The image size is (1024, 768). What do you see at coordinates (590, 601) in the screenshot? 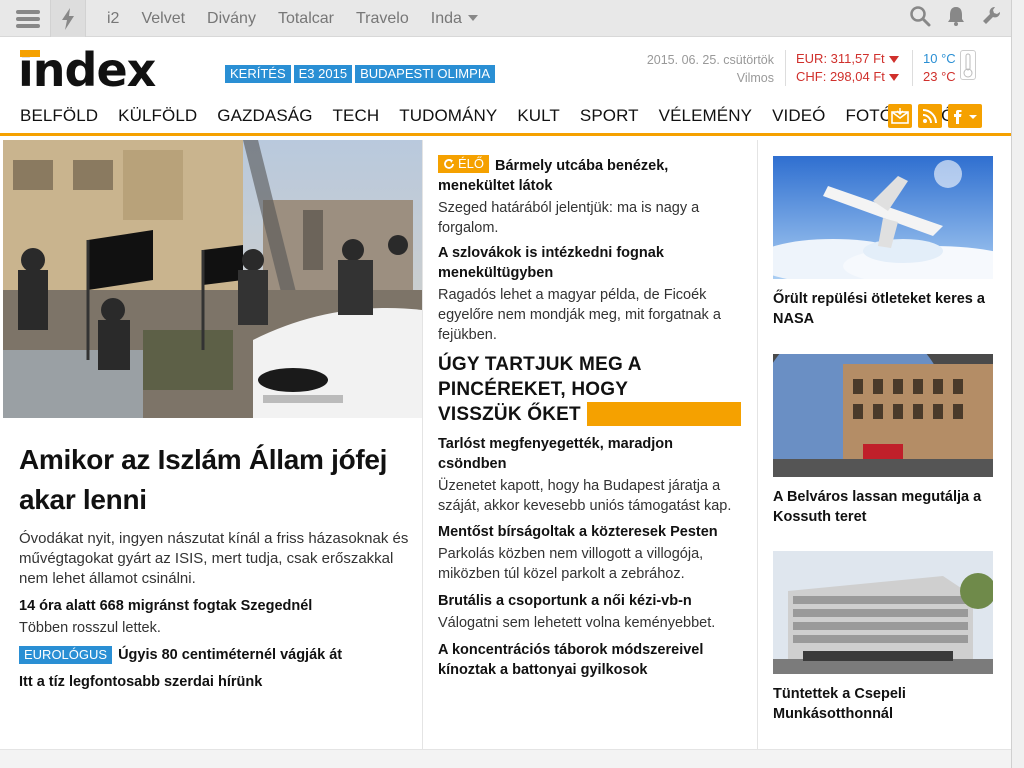
I see `article-headline: Brutális a csoportunk a női kézi-vb-n` at bounding box center [590, 601].